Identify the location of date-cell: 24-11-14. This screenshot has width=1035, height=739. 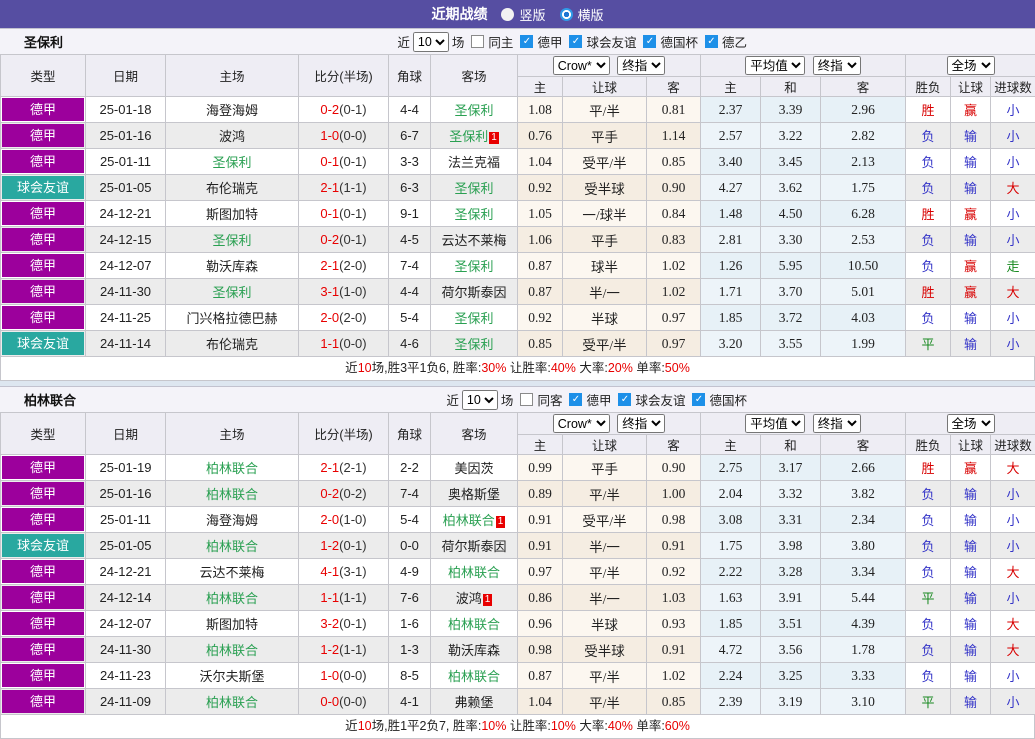
(126, 344).